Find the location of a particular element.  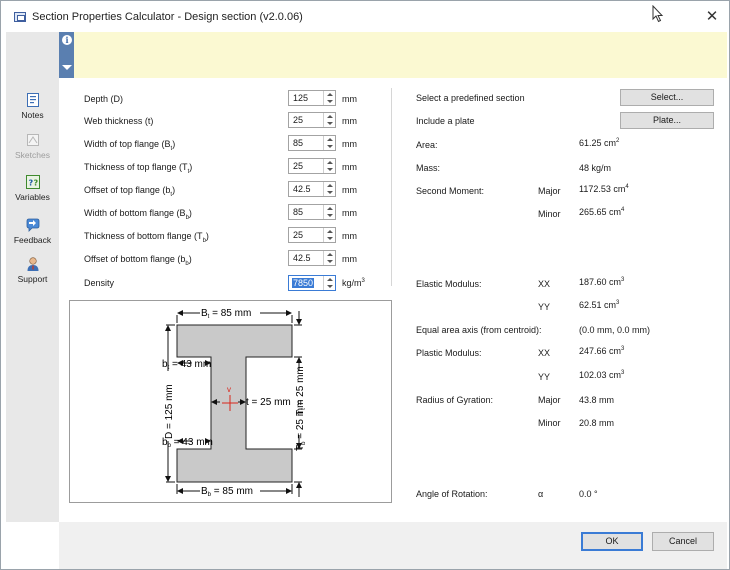

density-label: Density is located at coordinates (99, 283).